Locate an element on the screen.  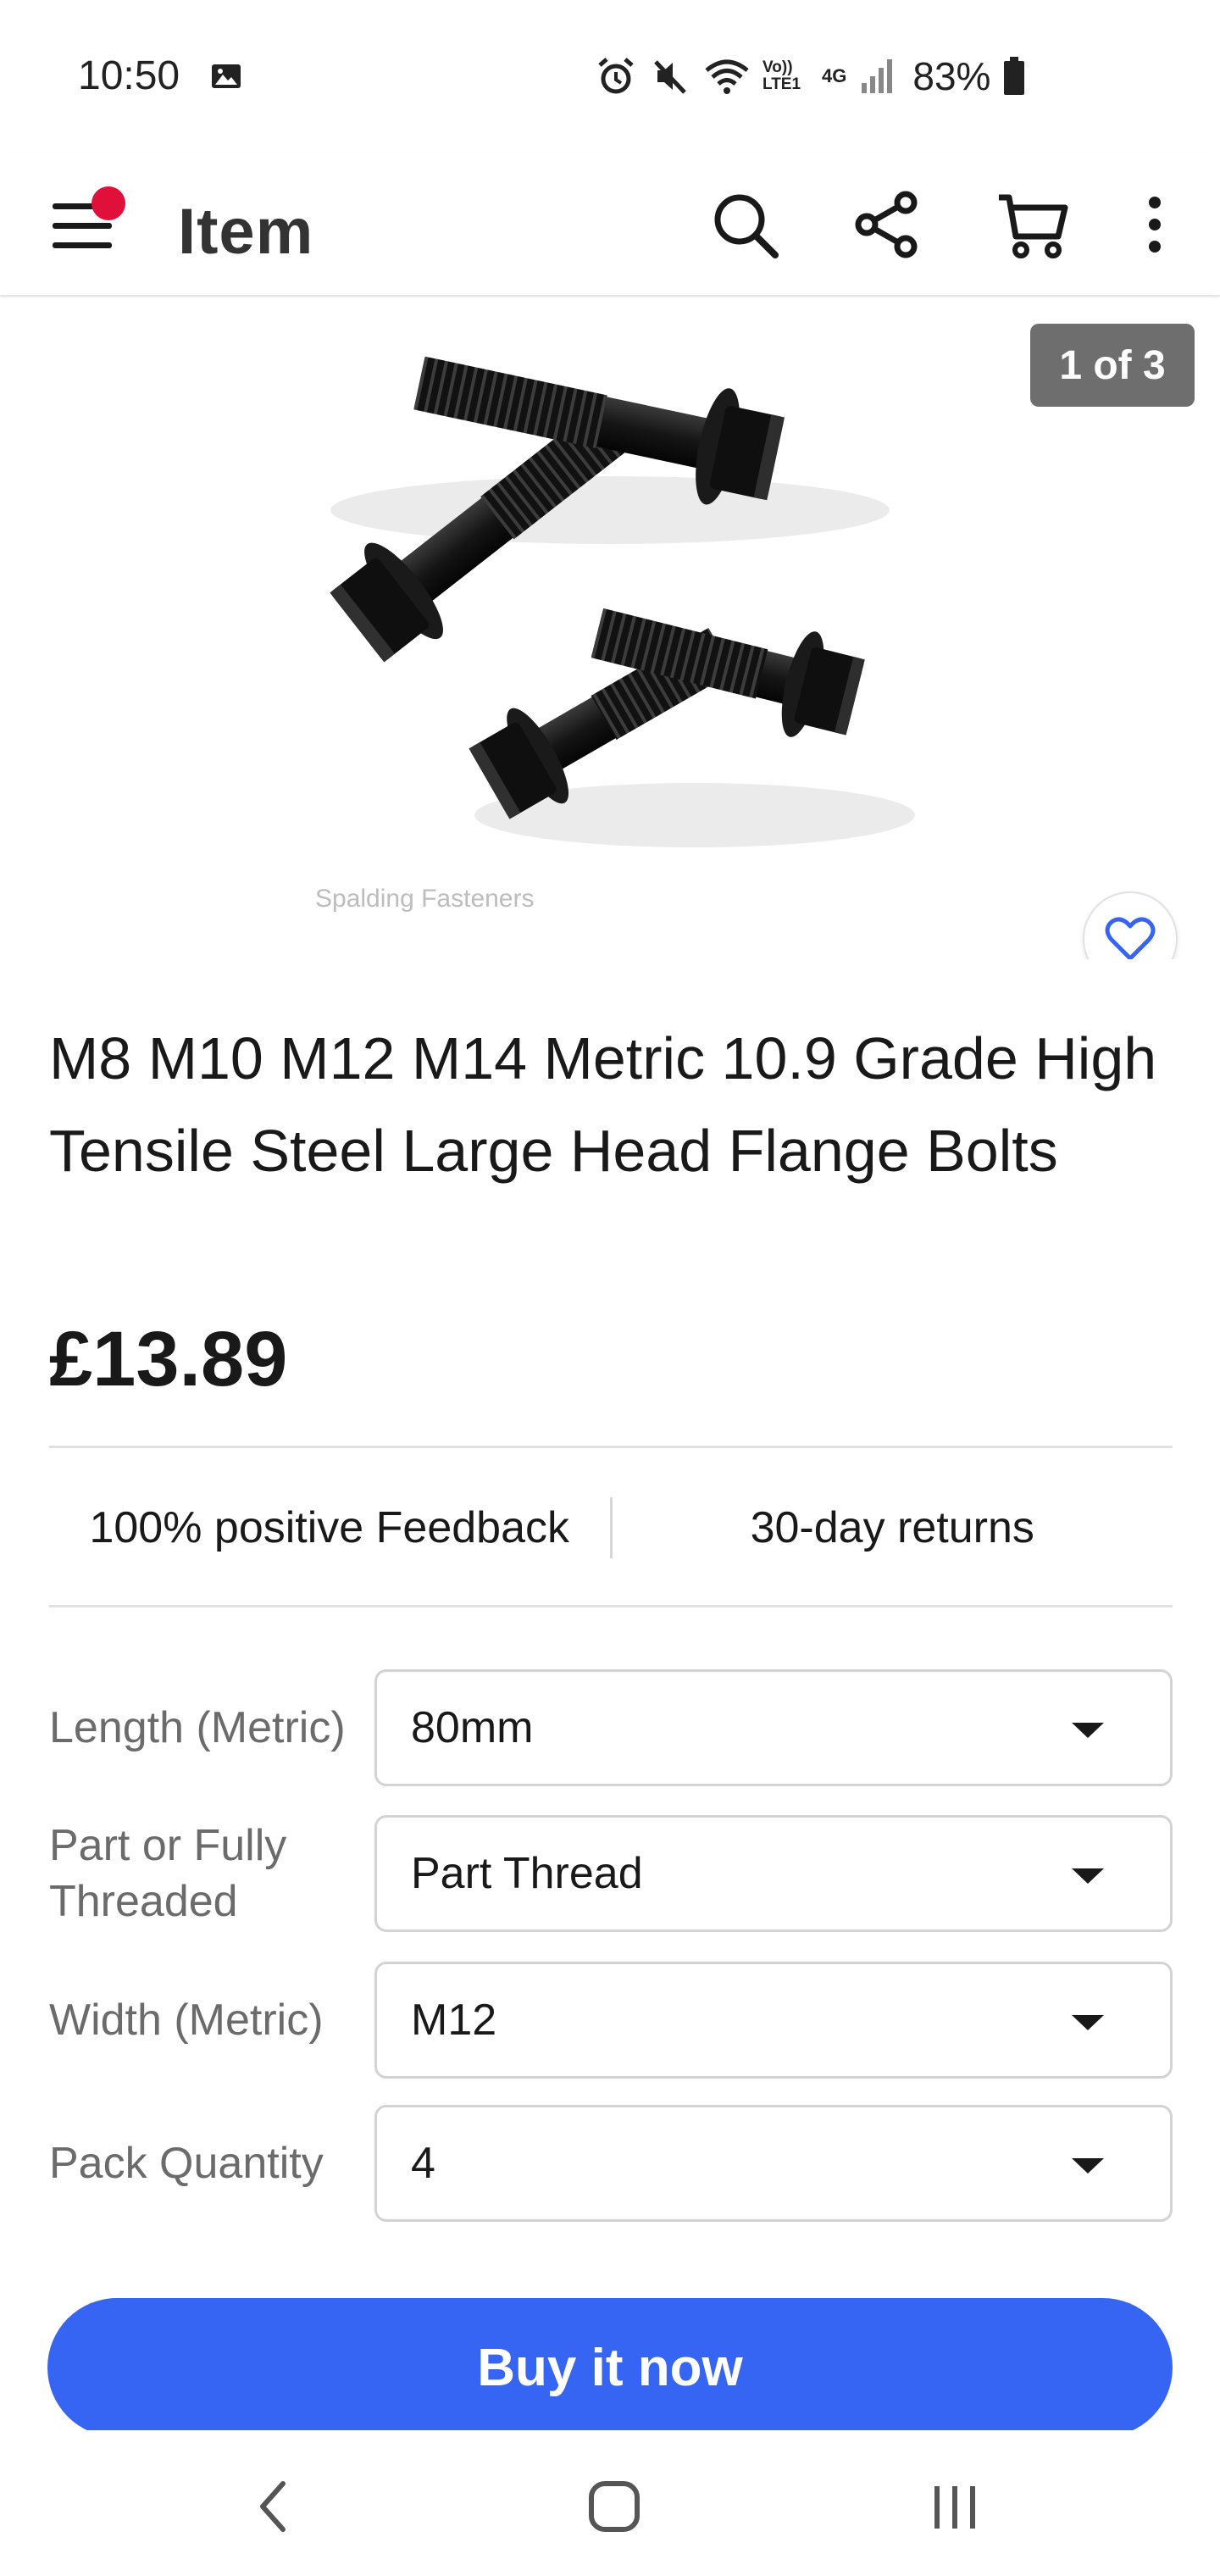
variation-thread: Part or Fully Threaded Part Thread is located at coordinates (611, 1873).